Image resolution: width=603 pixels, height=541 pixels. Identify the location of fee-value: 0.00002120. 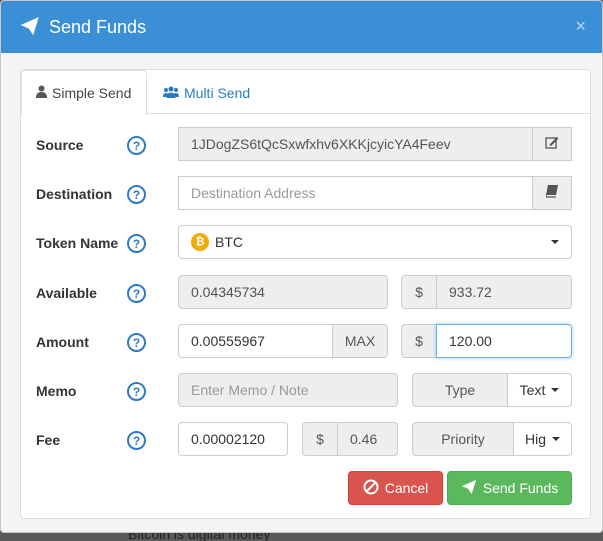
(228, 439).